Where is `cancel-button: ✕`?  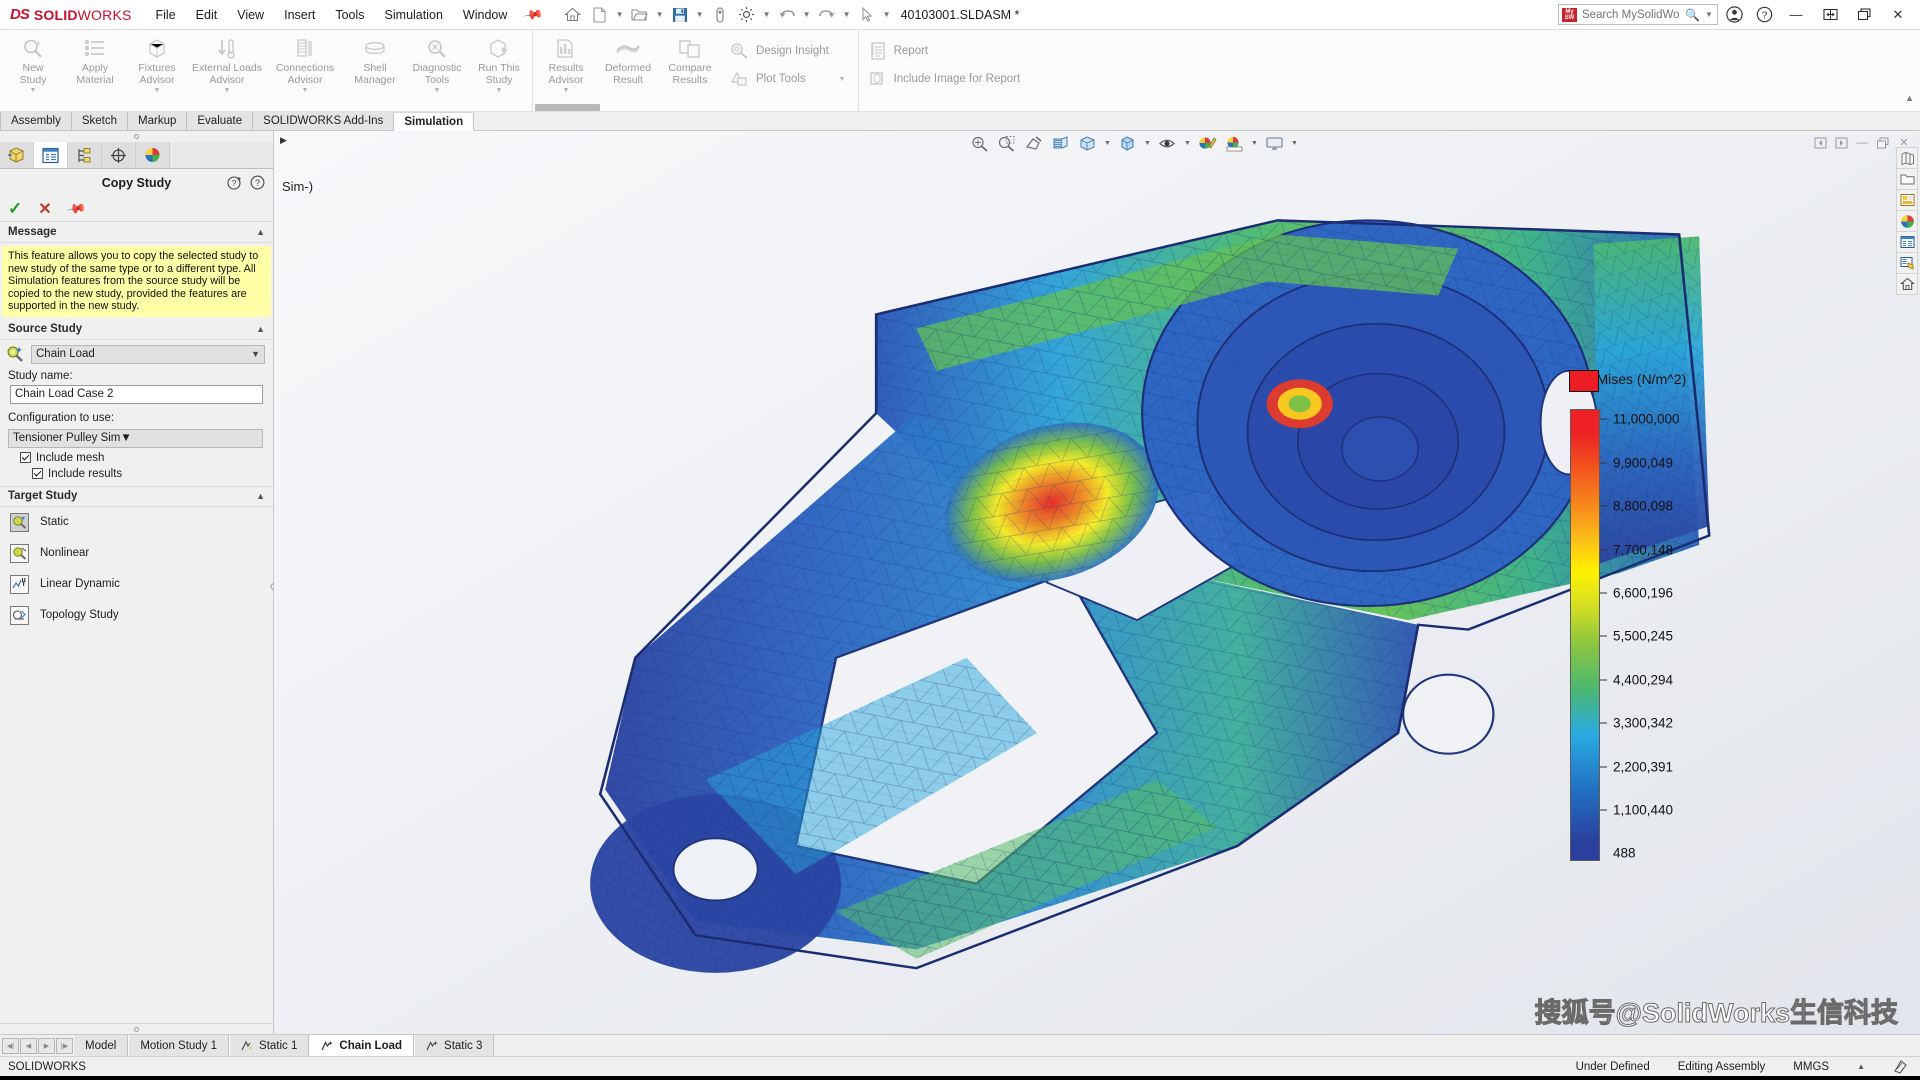 cancel-button: ✕ is located at coordinates (44, 209).